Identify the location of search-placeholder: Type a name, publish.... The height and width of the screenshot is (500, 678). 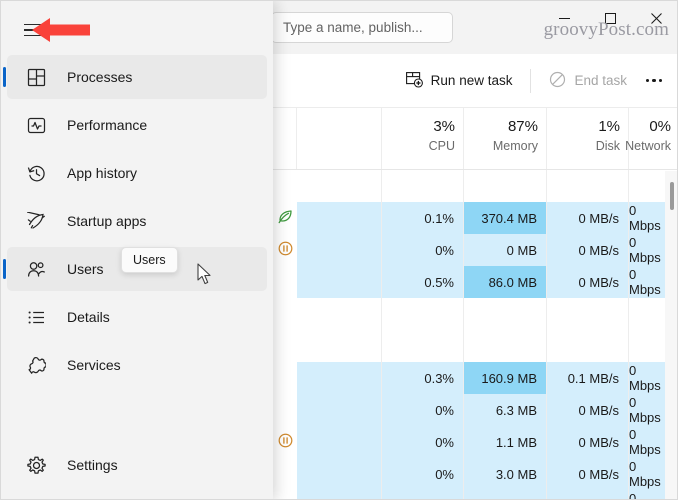
(353, 27).